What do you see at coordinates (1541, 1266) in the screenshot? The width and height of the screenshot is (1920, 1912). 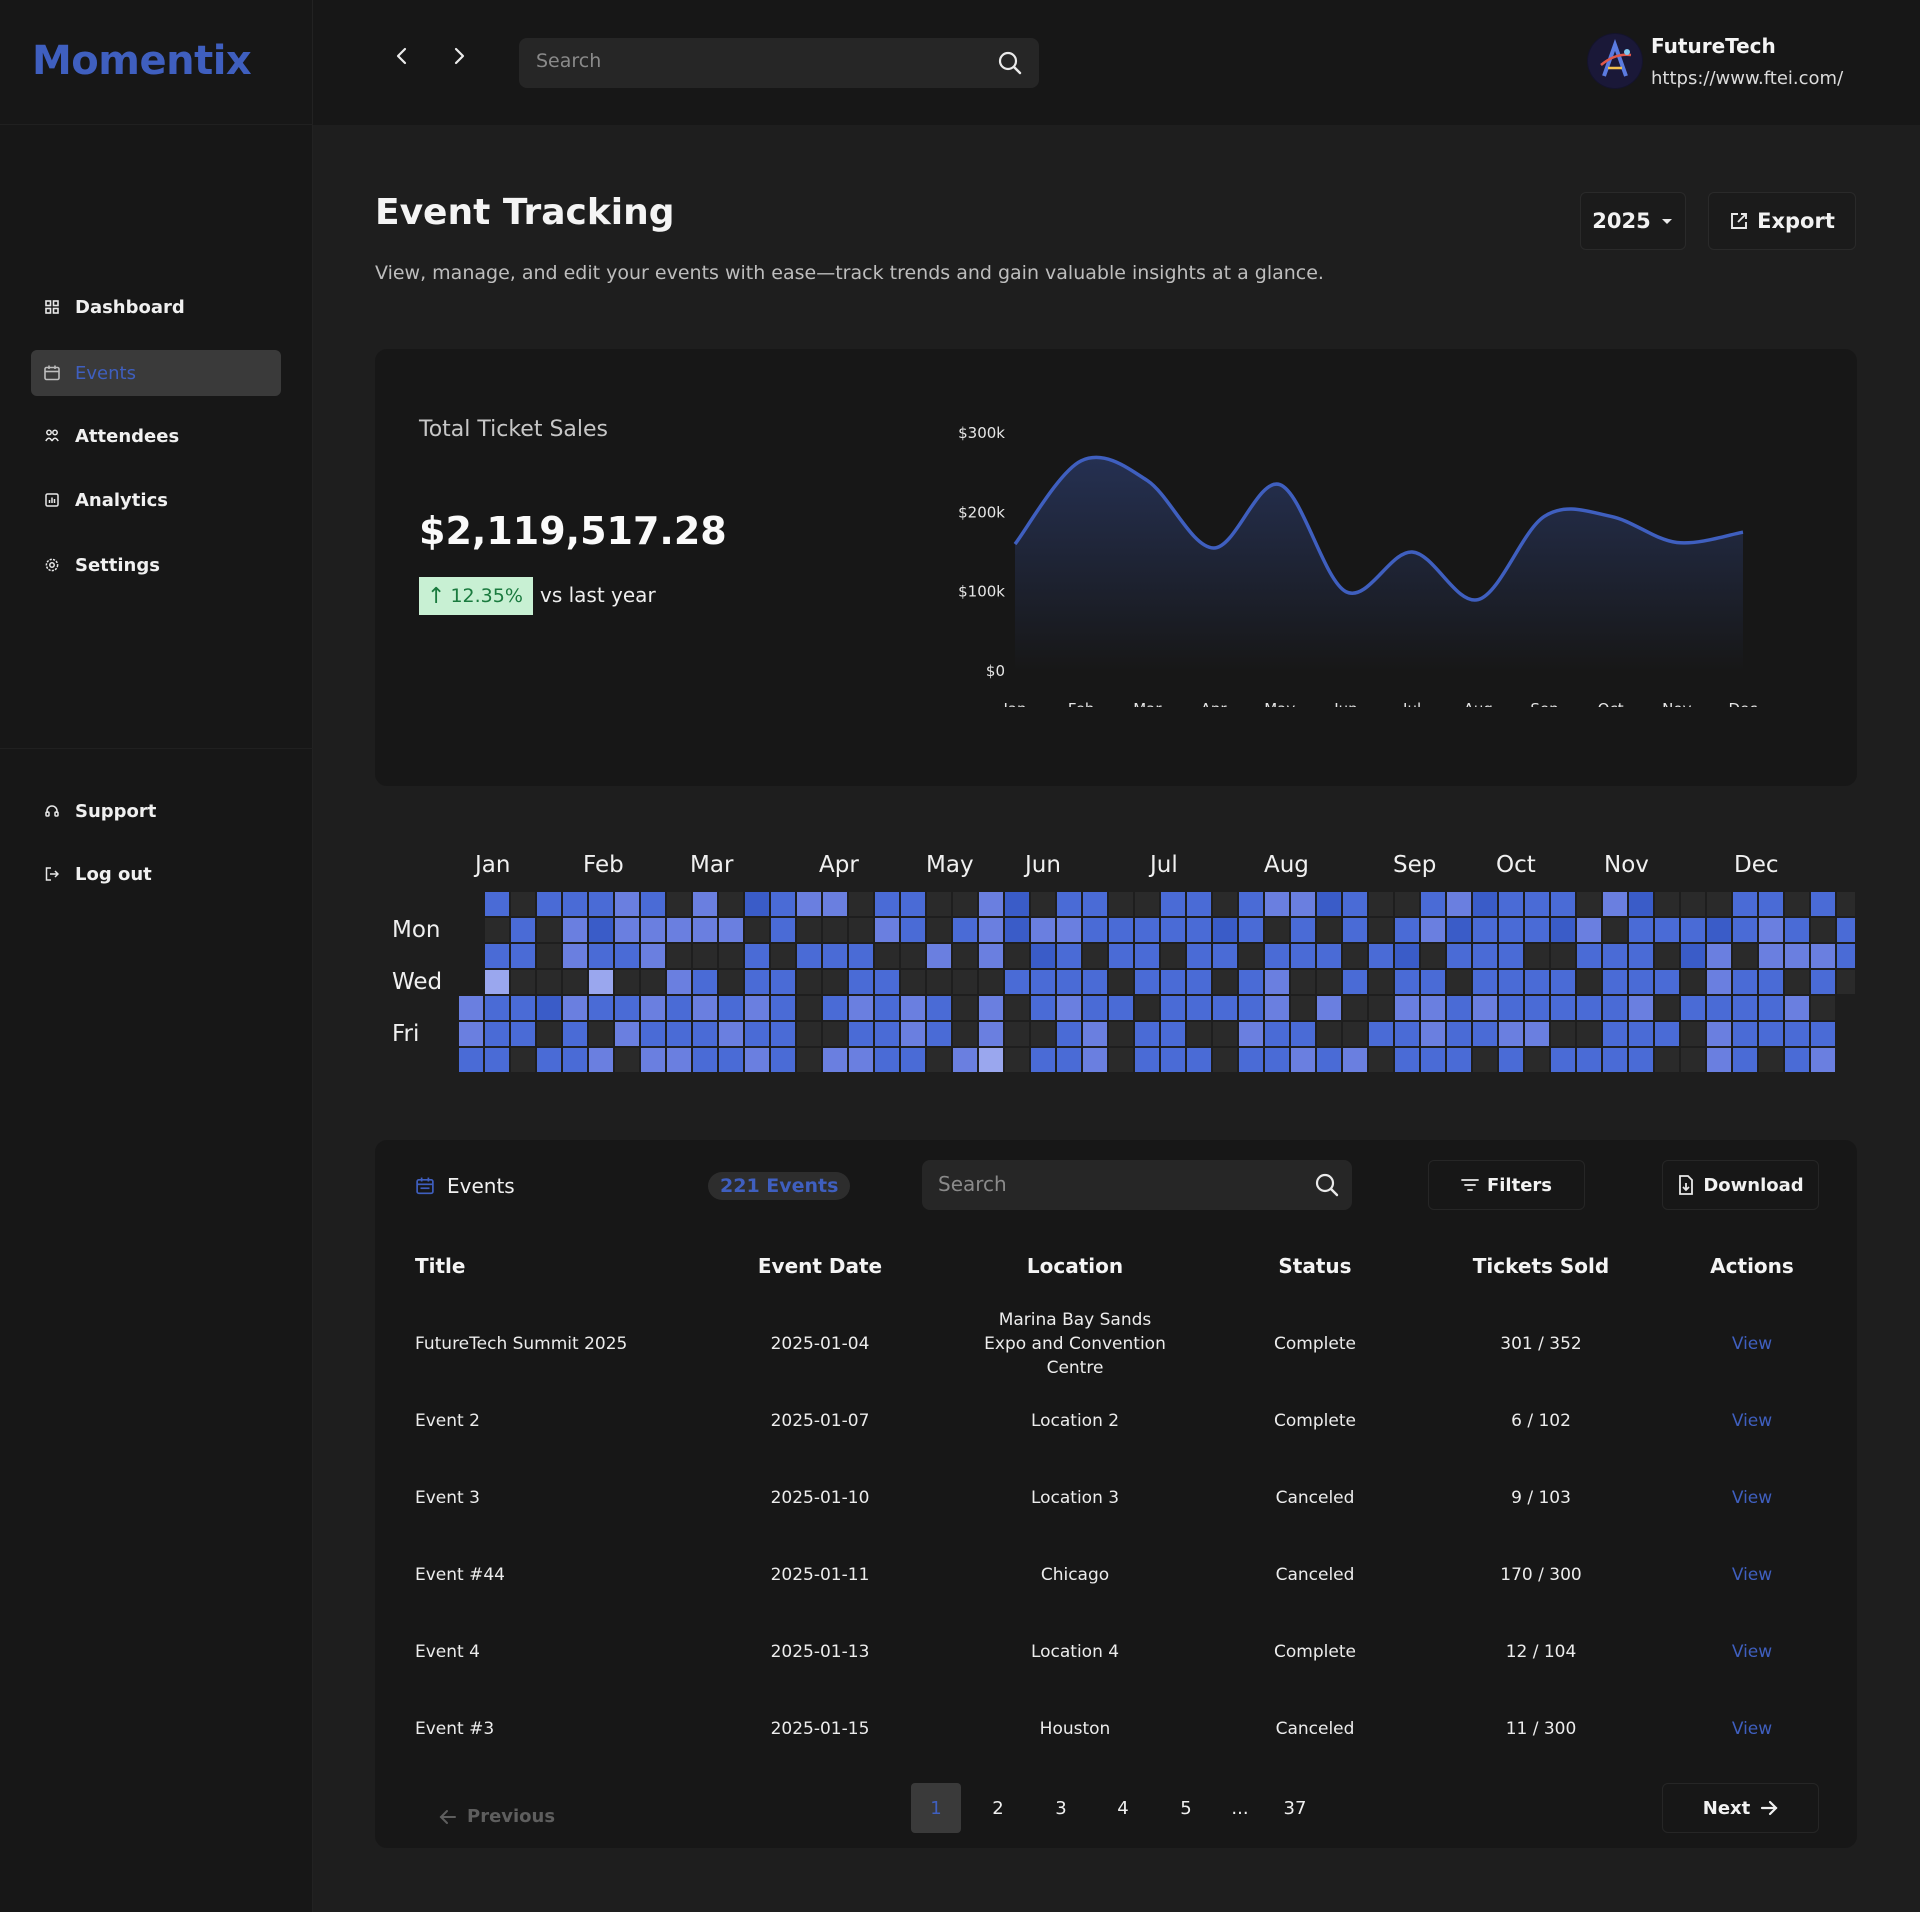 I see `column-header-tickets: Tickets Sold` at bounding box center [1541, 1266].